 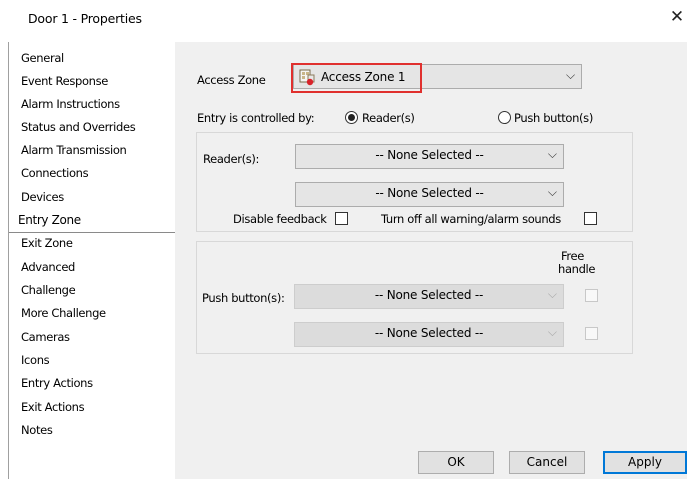 I want to click on push-button-2-value: -- None Selected --, so click(x=429, y=333).